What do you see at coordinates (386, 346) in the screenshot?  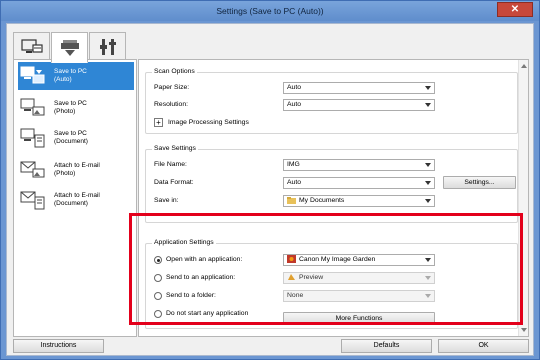 I see `defaults-button: Defaults` at bounding box center [386, 346].